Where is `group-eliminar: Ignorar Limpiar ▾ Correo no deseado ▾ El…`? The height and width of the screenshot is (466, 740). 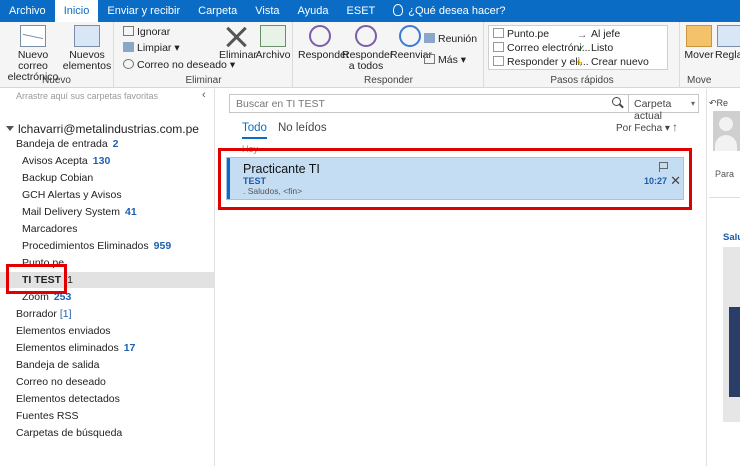 group-eliminar: Ignorar Limpiar ▾ Correo no deseado ▾ El… is located at coordinates (204, 55).